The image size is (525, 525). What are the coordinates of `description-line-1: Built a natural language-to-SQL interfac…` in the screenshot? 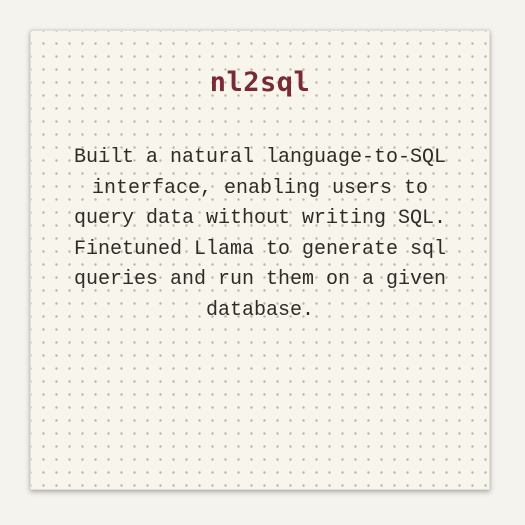 It's located at (260, 188).